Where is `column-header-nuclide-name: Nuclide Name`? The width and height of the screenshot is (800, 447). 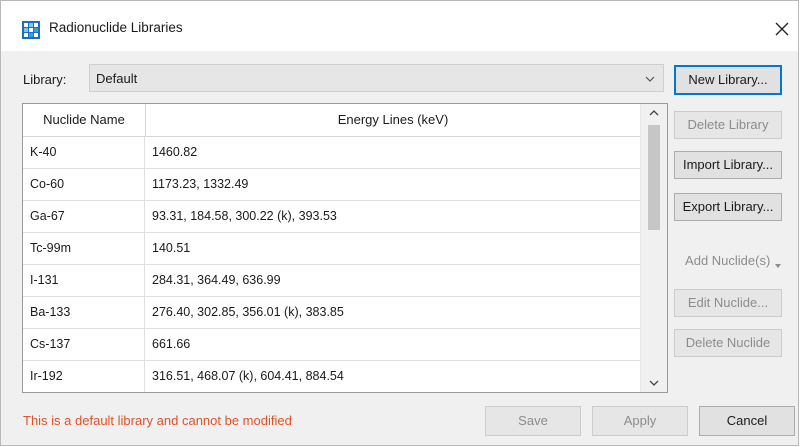 column-header-nuclide-name: Nuclide Name is located at coordinates (84, 120).